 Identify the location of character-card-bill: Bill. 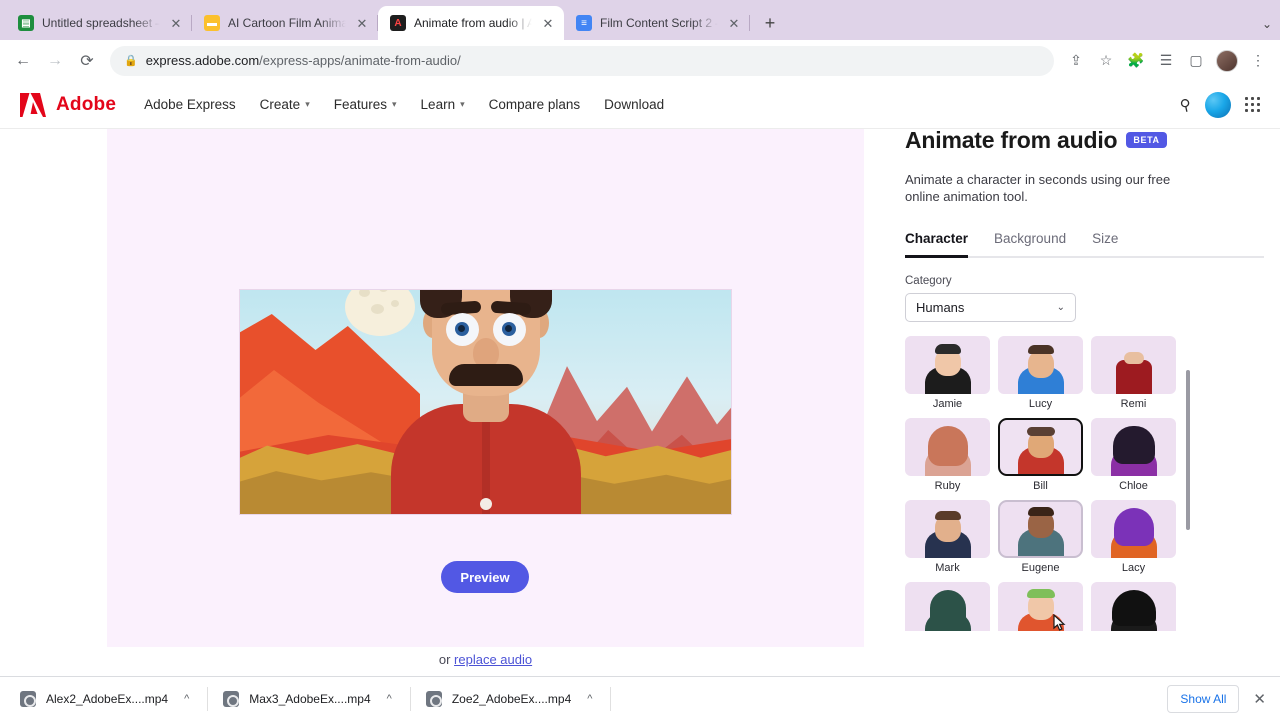
(1040, 455).